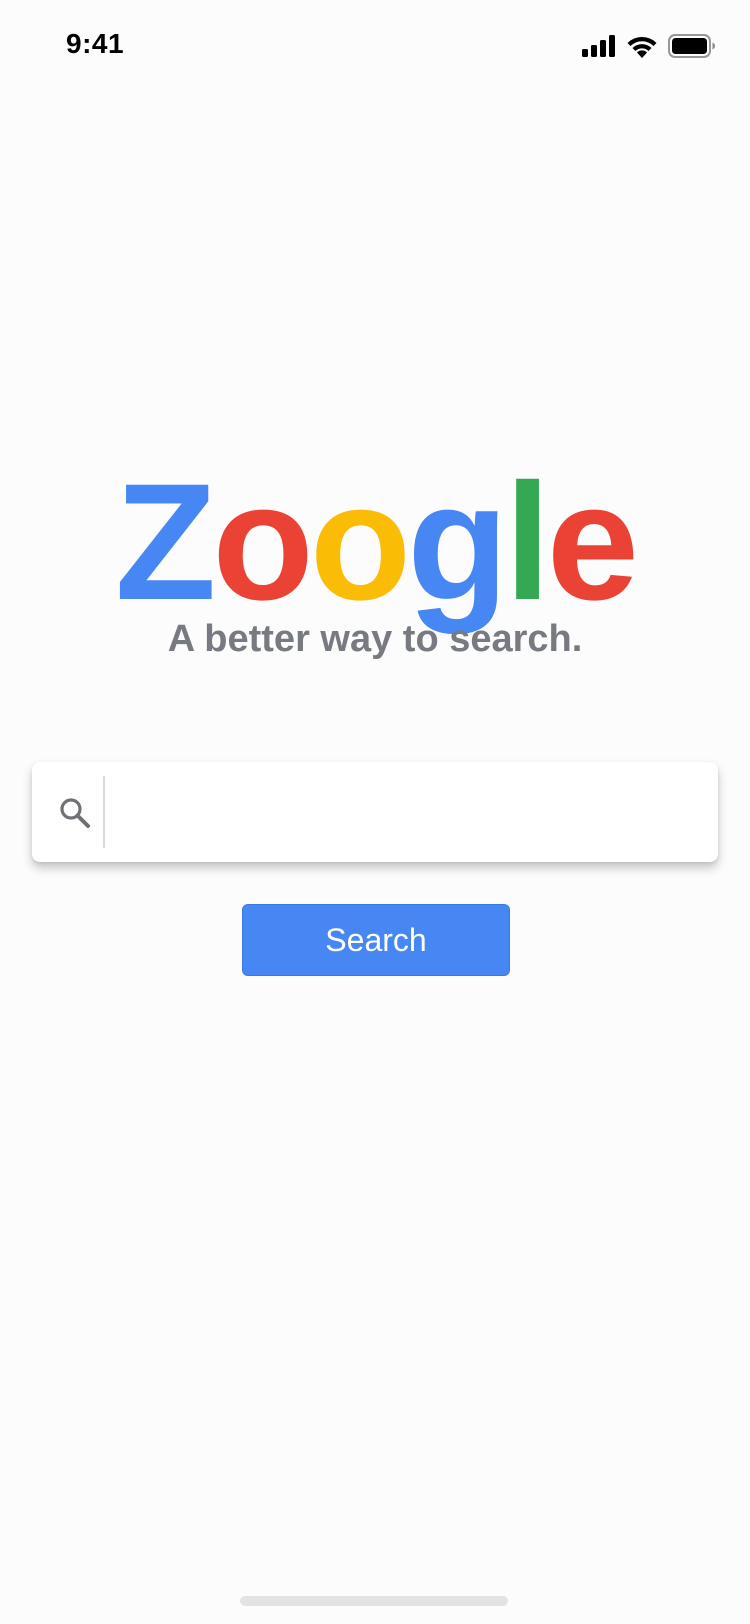 This screenshot has height=1624, width=750. Describe the element at coordinates (104, 812) in the screenshot. I see `search-divider` at that location.